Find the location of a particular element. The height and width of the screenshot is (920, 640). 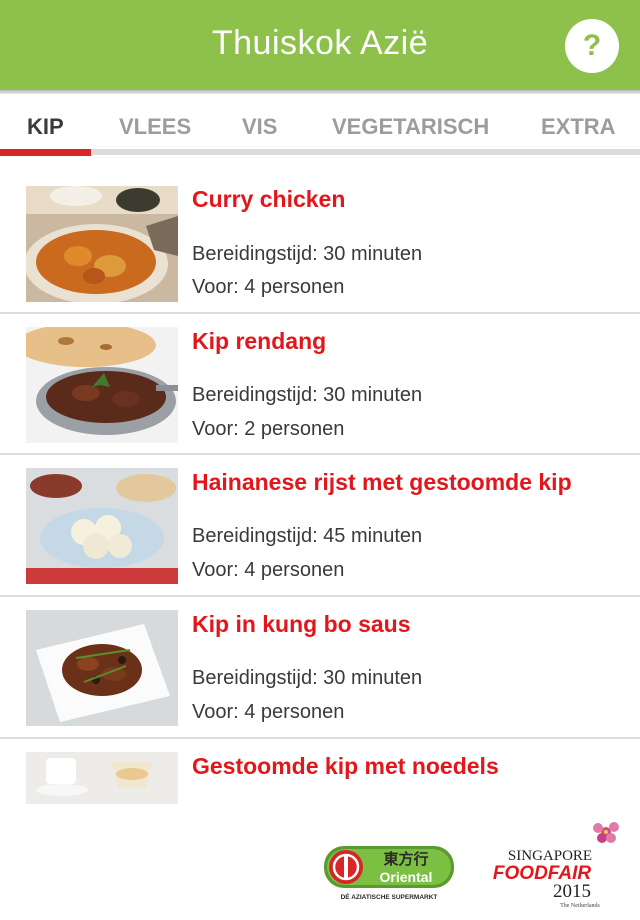

svg-text: The Netherlands is located at coordinates (580, 906).